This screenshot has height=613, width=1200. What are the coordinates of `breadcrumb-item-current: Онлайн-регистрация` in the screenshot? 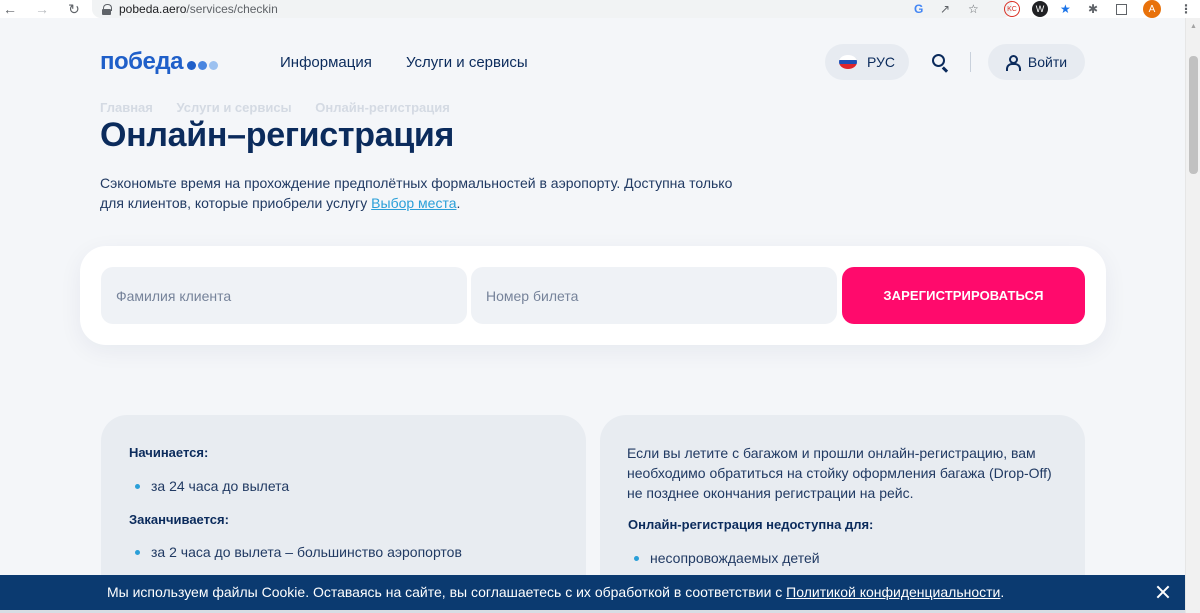 It's located at (382, 107).